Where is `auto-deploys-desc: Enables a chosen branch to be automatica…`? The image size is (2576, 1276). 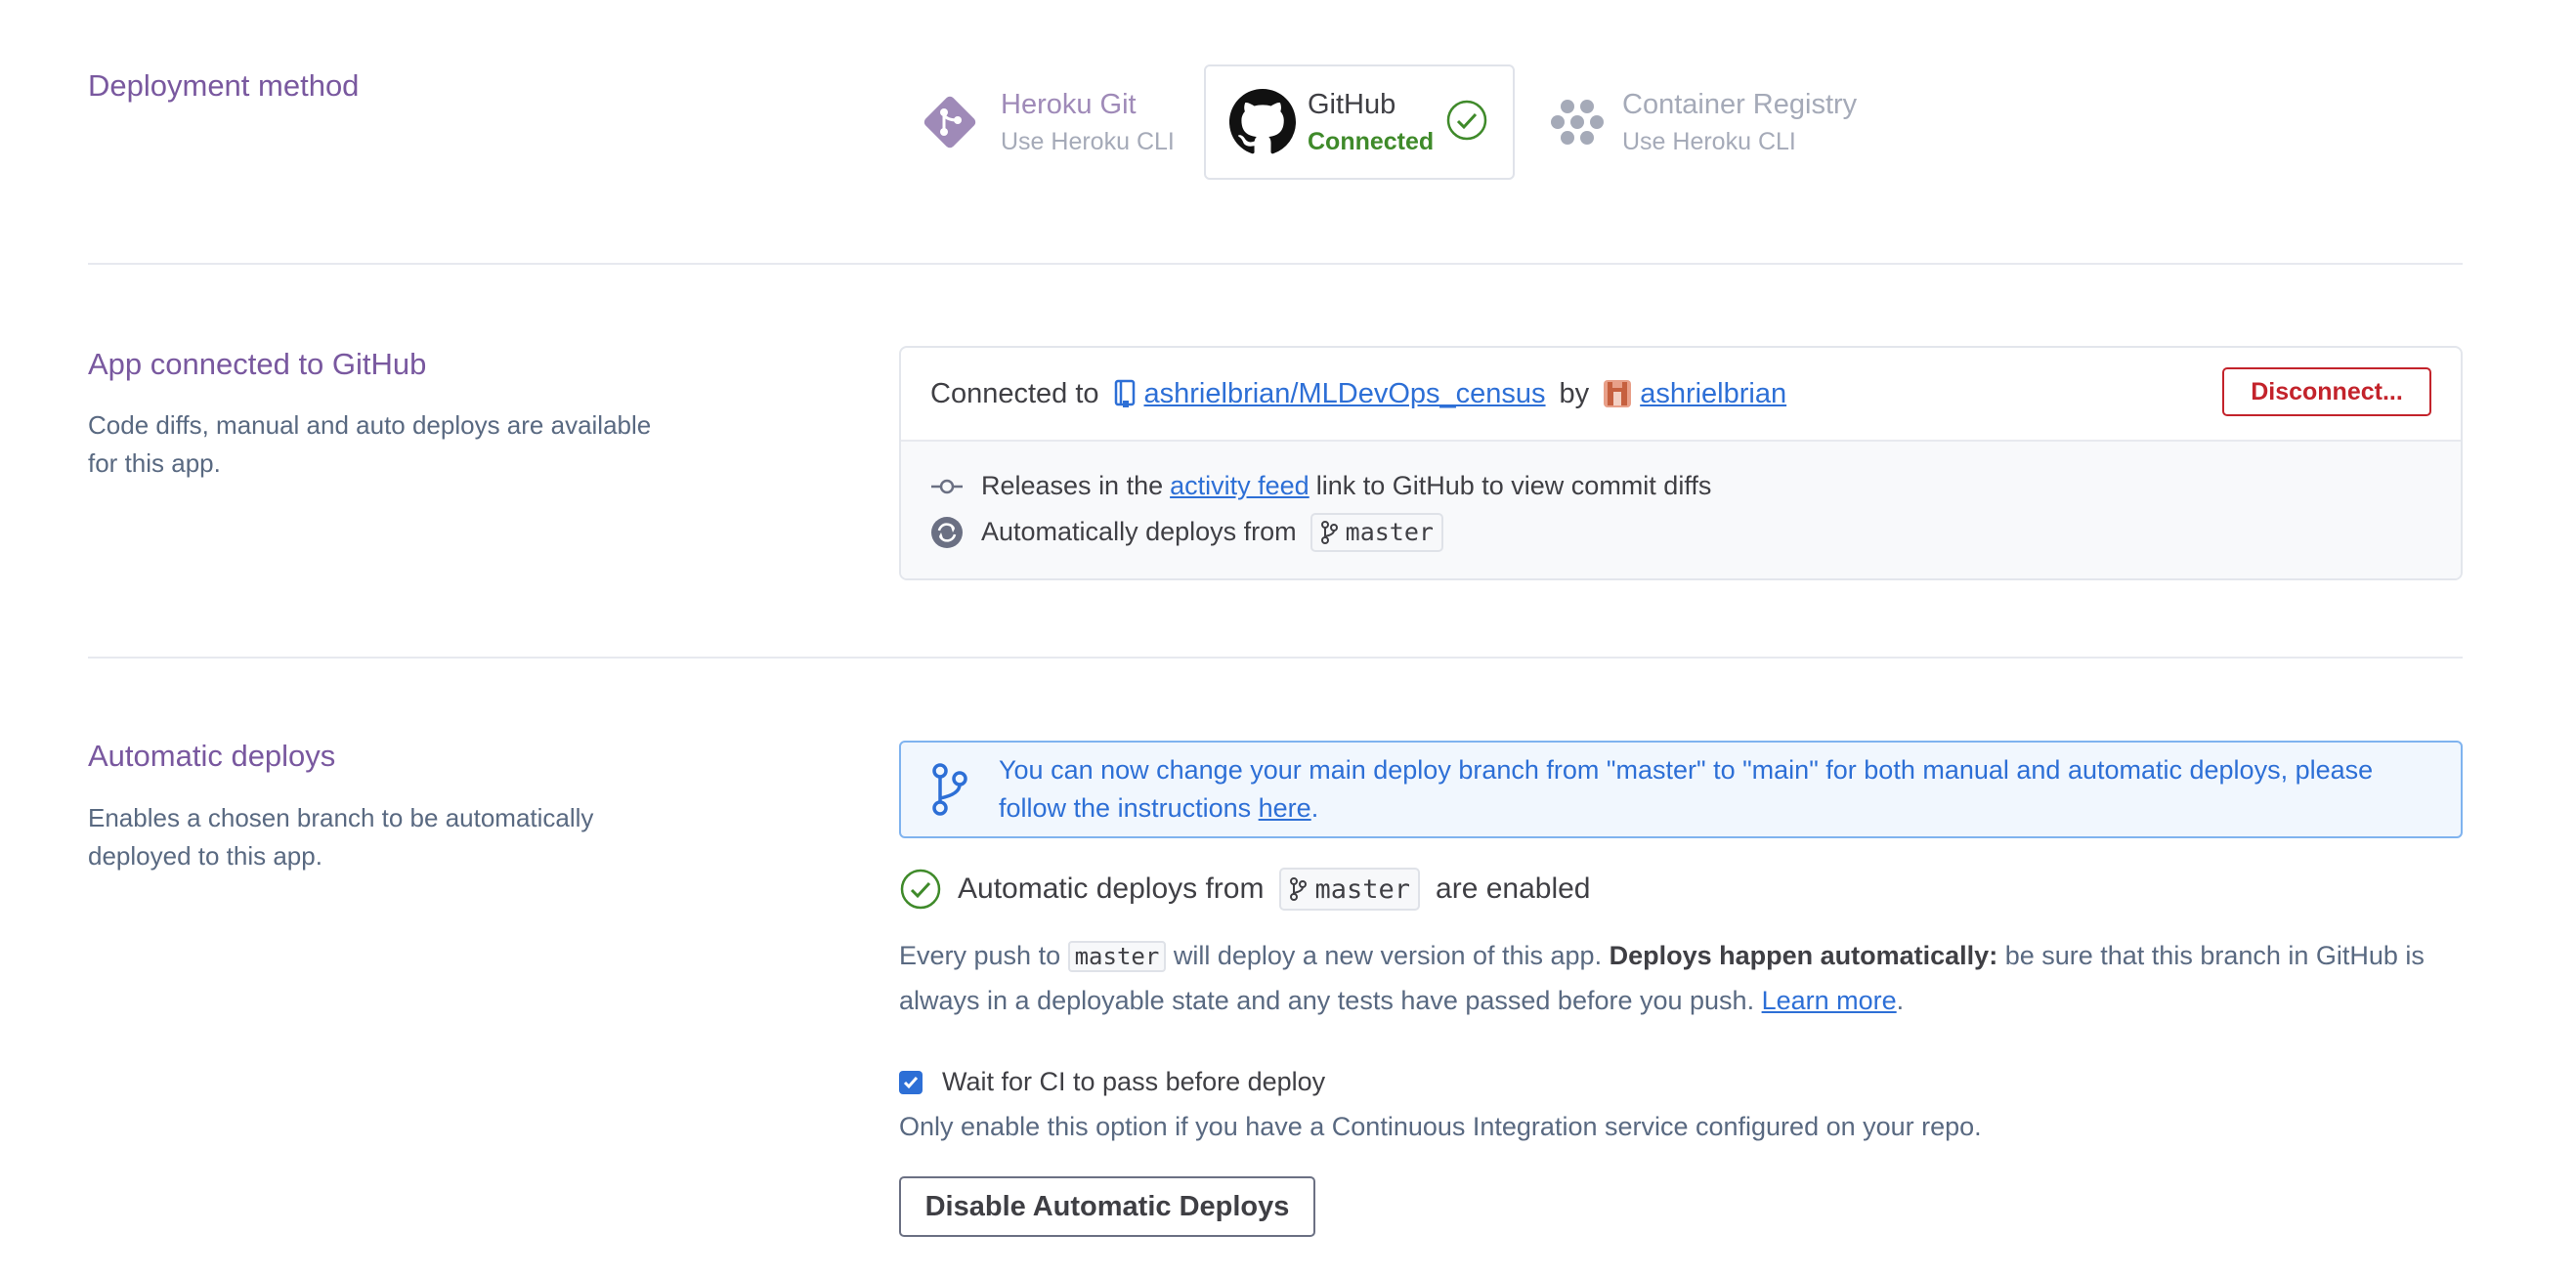 auto-deploys-desc: Enables a chosen branch to be automatica… is located at coordinates (341, 837).